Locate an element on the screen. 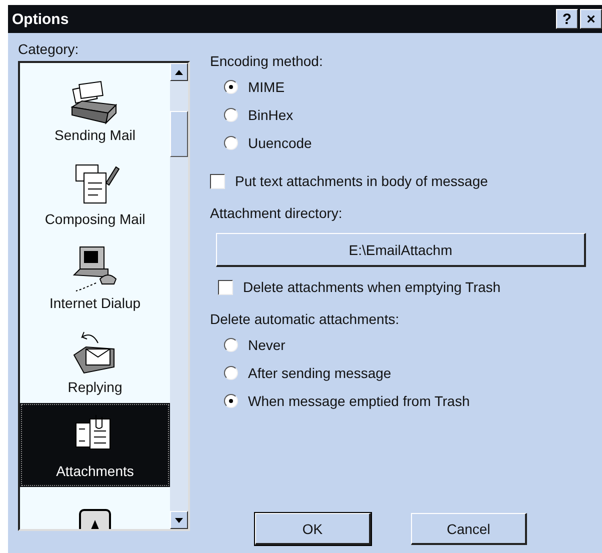 The width and height of the screenshot is (602, 553). help-button: ? is located at coordinates (567, 19).